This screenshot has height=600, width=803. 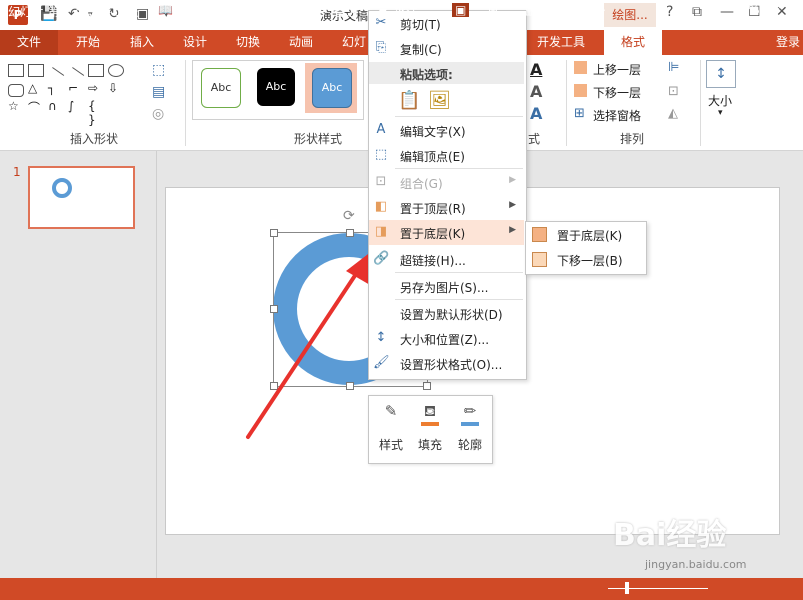 I want to click on mini-fill-button: ⛾ 填充, so click(x=430, y=427).